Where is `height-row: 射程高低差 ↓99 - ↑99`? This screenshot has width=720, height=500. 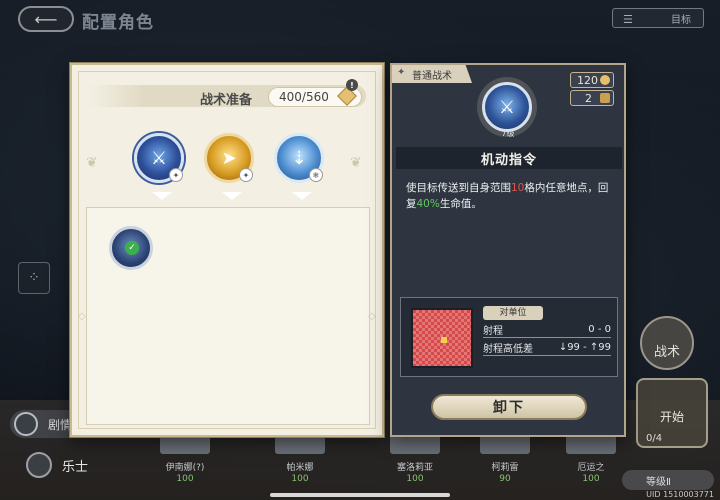 height-row: 射程高低差 ↓99 - ↑99 is located at coordinates (547, 348).